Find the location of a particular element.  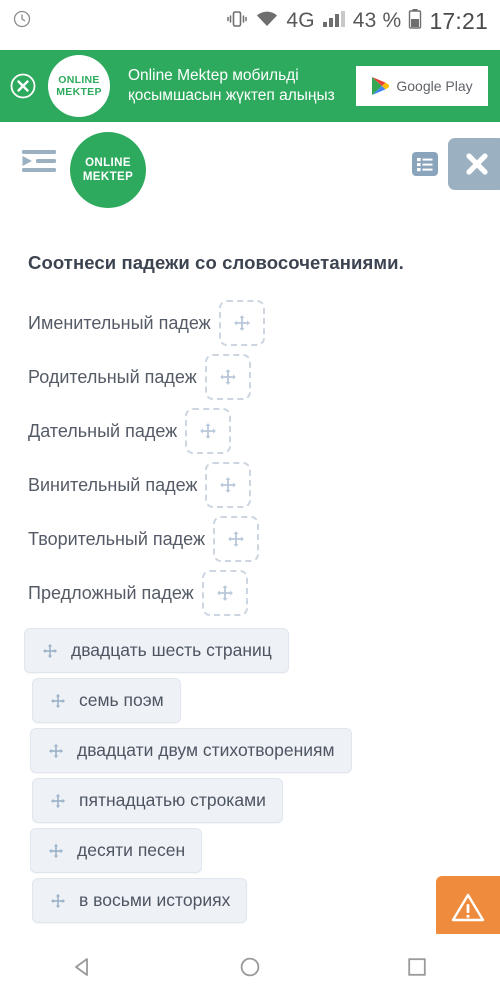

answer-chip-label: семь поэм is located at coordinates (121, 700).